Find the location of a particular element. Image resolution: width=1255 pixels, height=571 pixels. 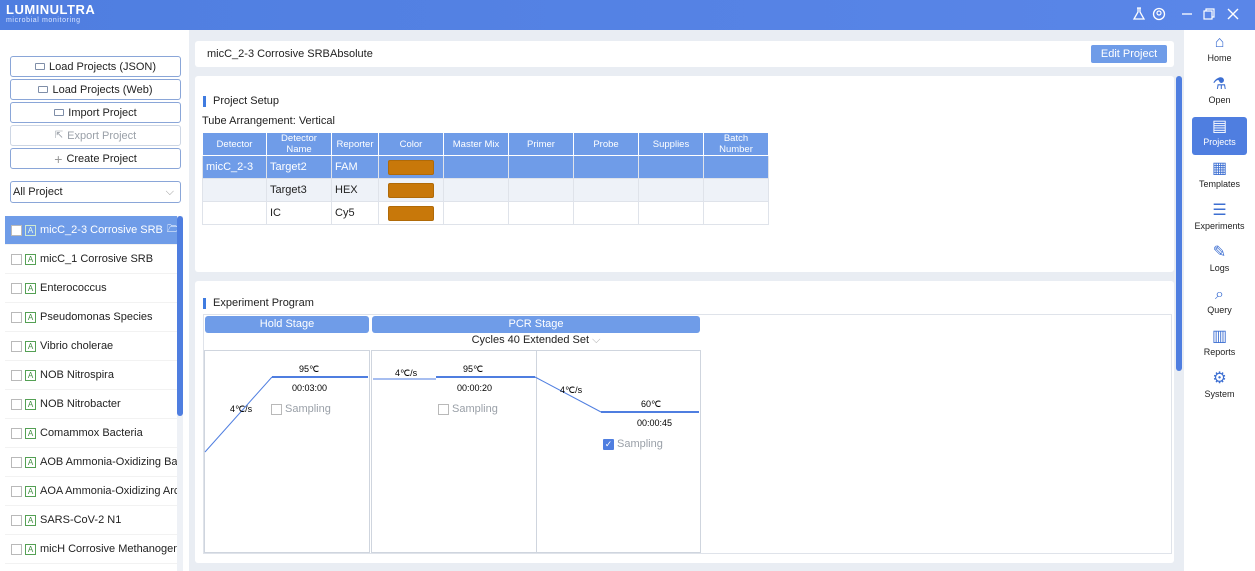

nav-system: ⚙ System is located at coordinates (1219, 388).